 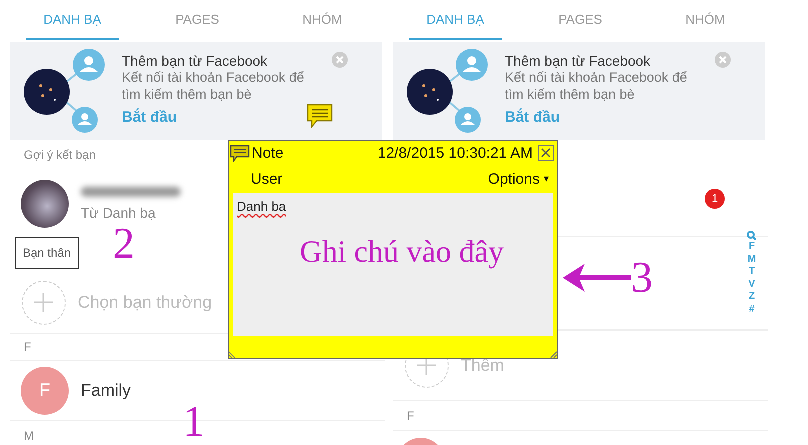 What do you see at coordinates (261, 206) in the screenshot?
I see `note-heading: Danh ba` at bounding box center [261, 206].